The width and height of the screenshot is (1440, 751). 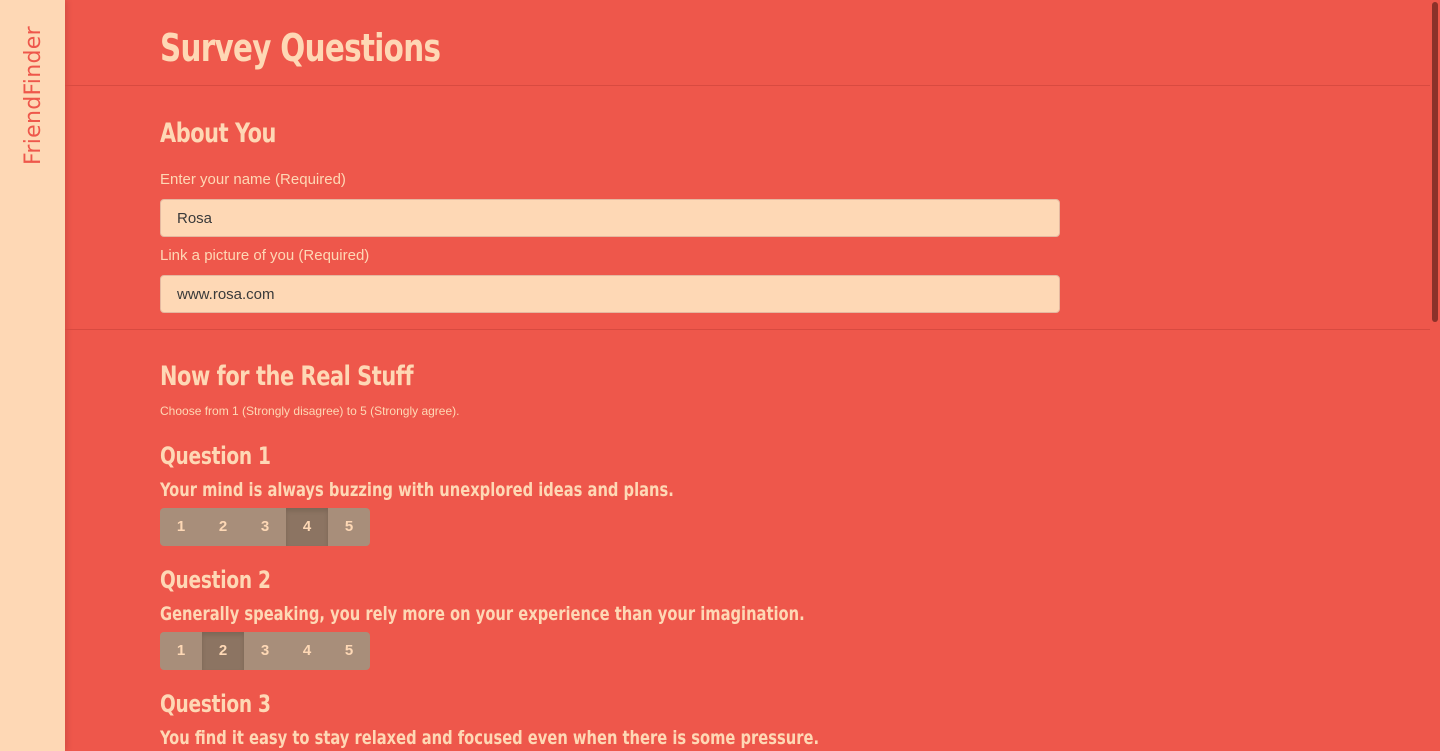 What do you see at coordinates (265, 255) in the screenshot?
I see `photo-label: Link a picture of you (Required)` at bounding box center [265, 255].